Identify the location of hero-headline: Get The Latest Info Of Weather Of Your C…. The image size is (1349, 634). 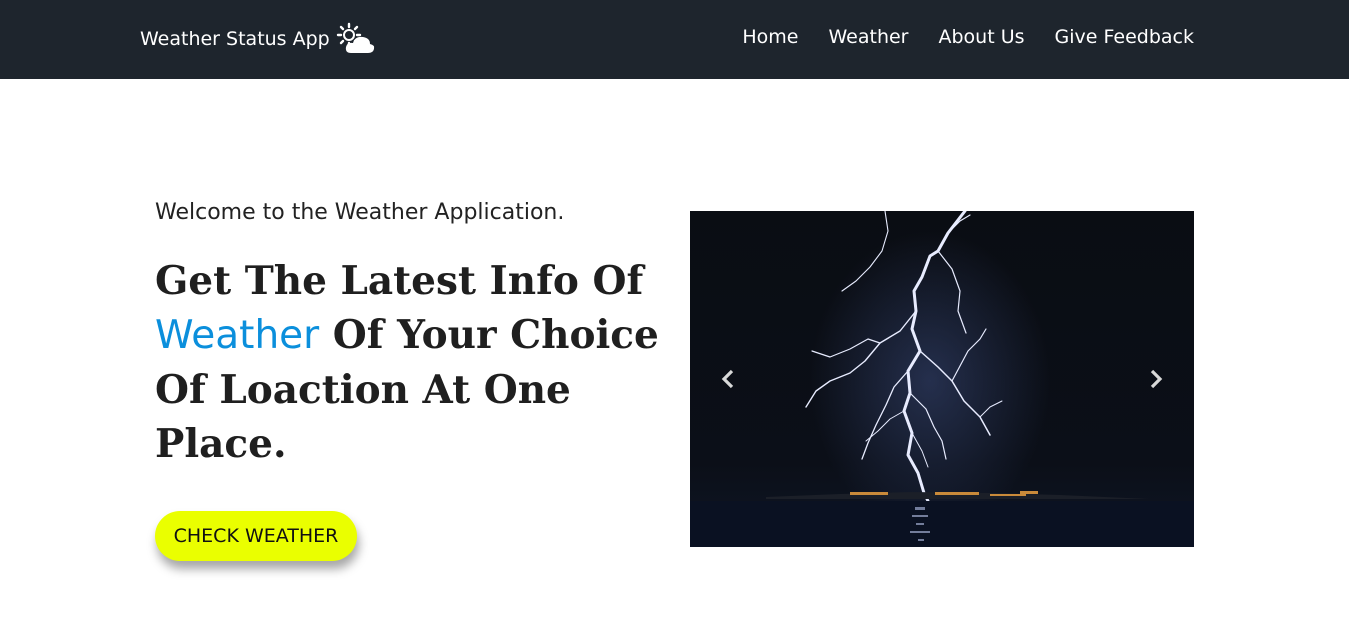
(415, 362).